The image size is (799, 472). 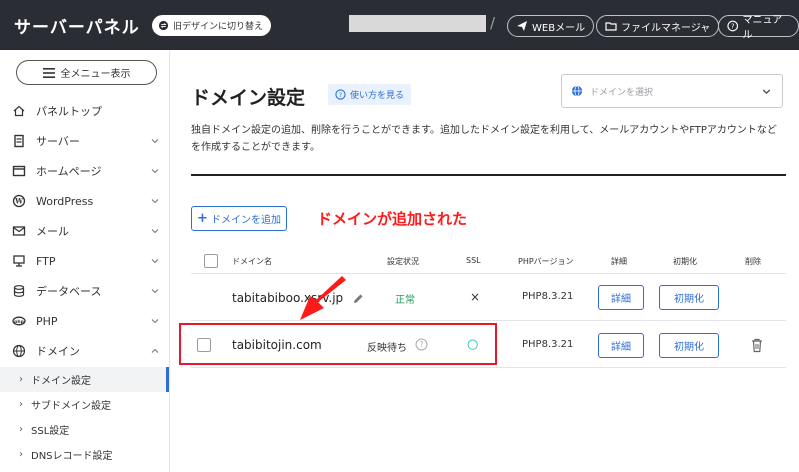 What do you see at coordinates (611, 26) in the screenshot?
I see `folder-icon` at bounding box center [611, 26].